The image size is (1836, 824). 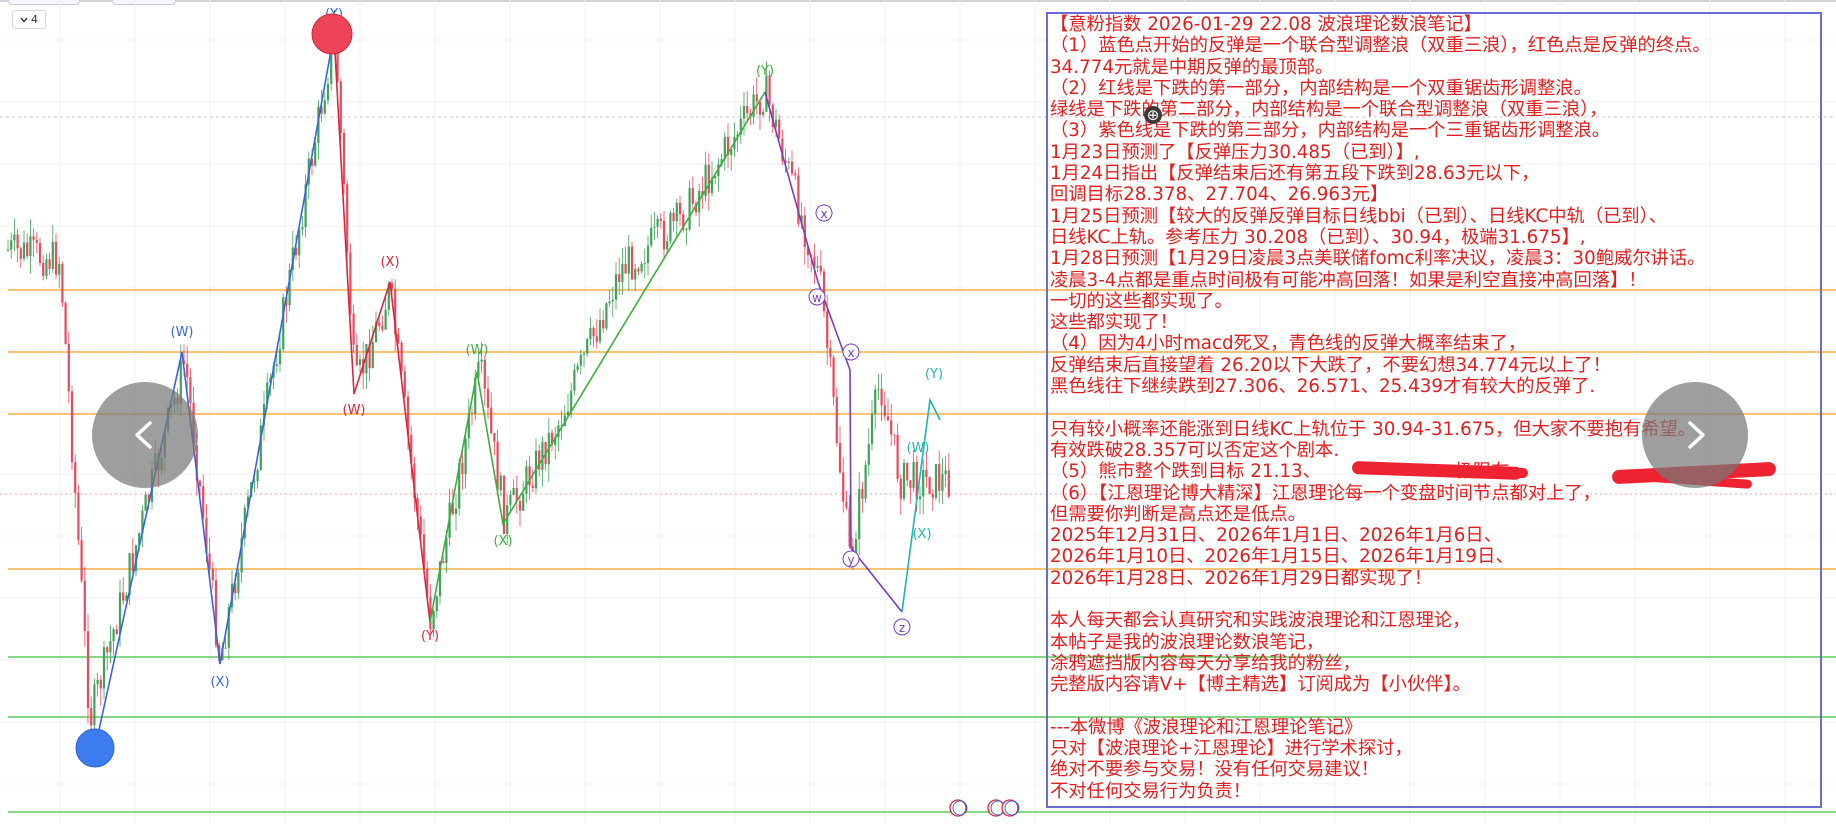 I want to click on note-line: 日线KC上轨。参考压力 30.208（已到）、30.94，极端31.675】,, so click(x=1318, y=237).